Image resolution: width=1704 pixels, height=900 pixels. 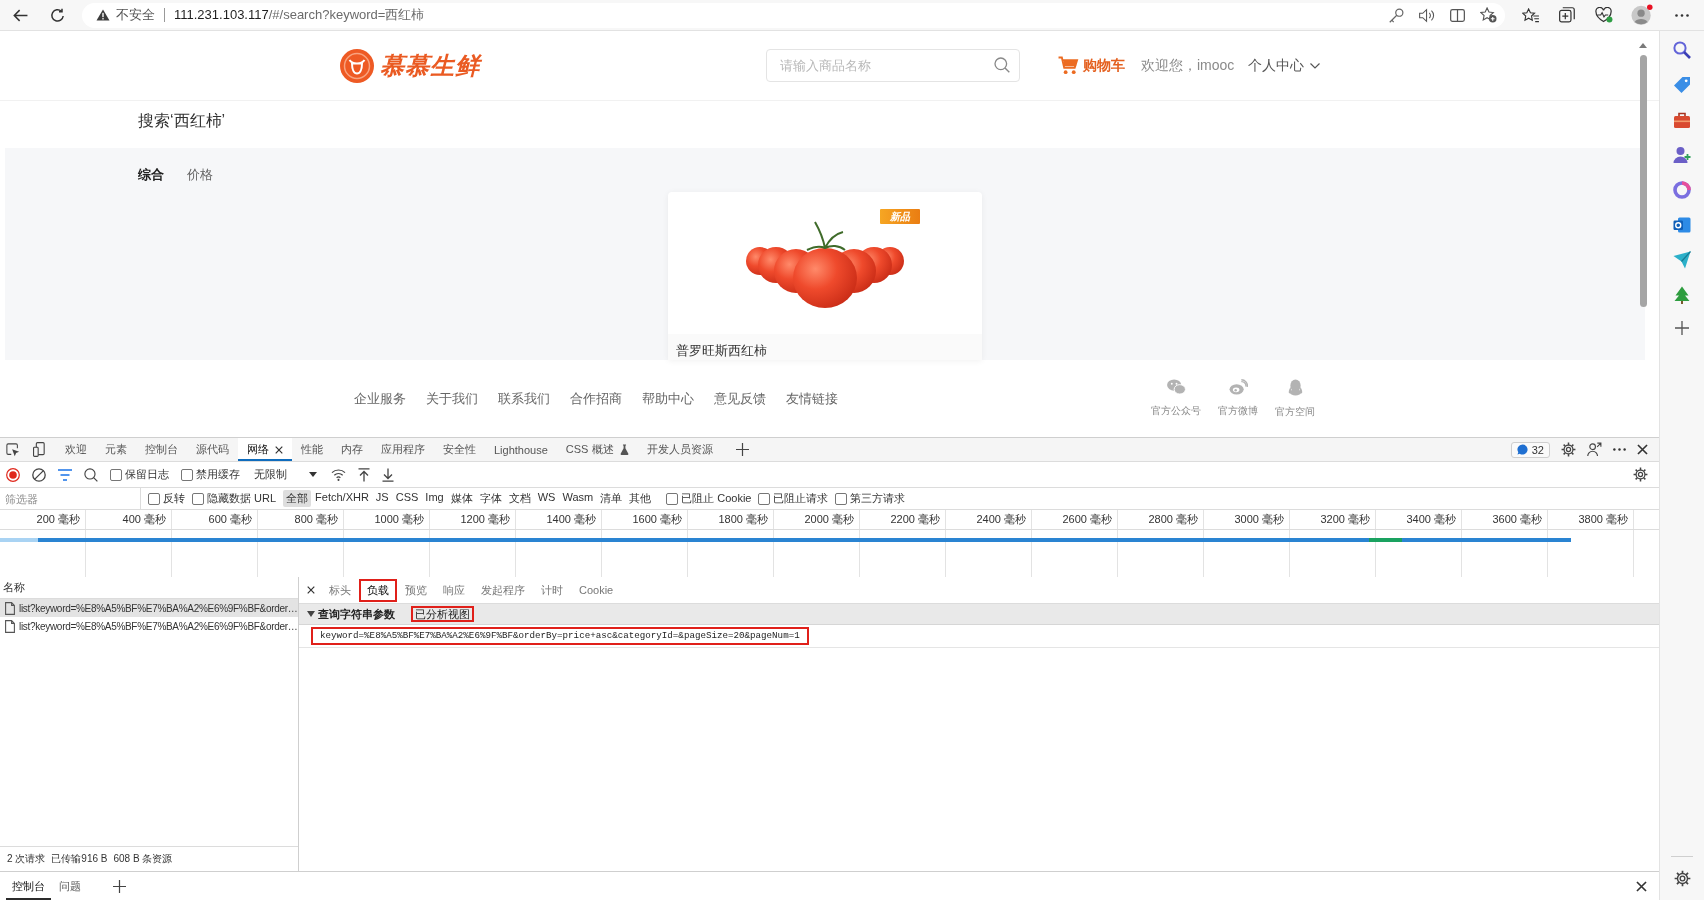 I want to click on add-favorite-icon, so click(x=1488, y=15).